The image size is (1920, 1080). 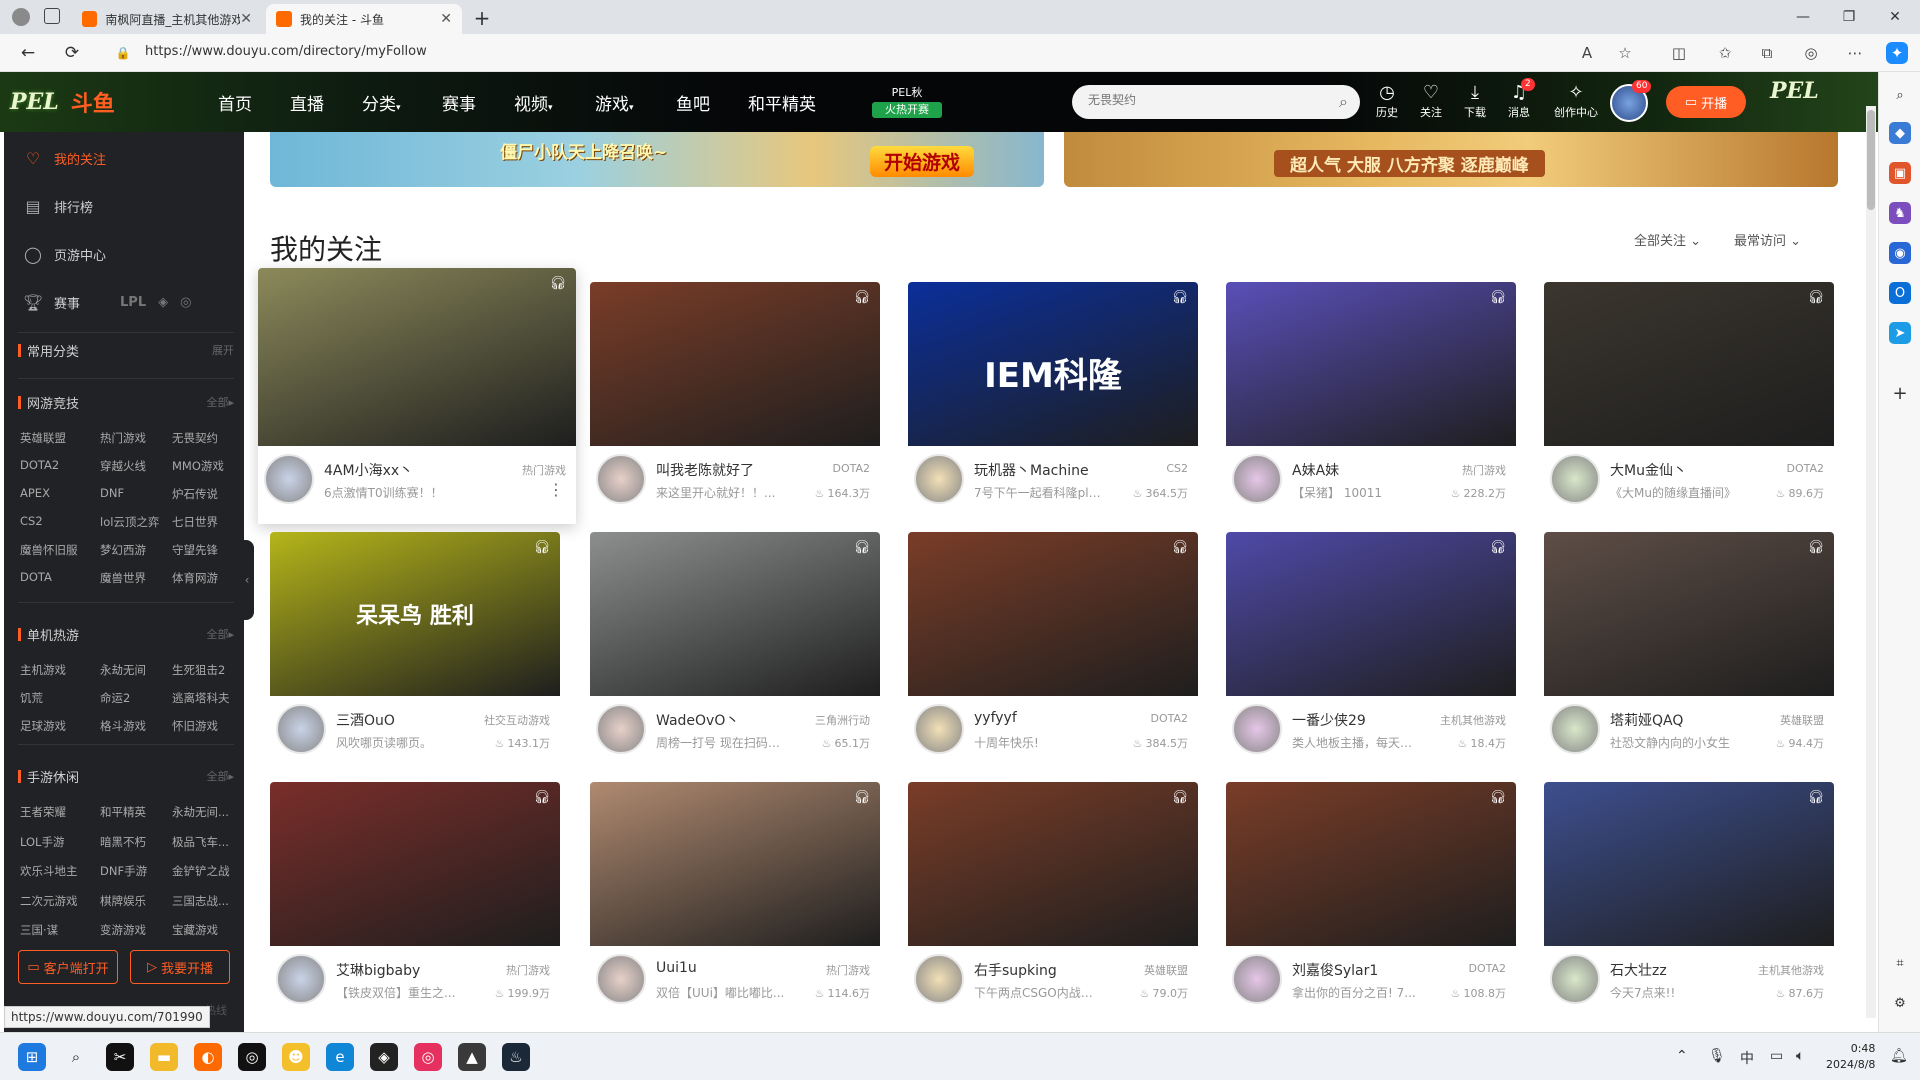 I want to click on profile-icon, so click(x=21, y=17).